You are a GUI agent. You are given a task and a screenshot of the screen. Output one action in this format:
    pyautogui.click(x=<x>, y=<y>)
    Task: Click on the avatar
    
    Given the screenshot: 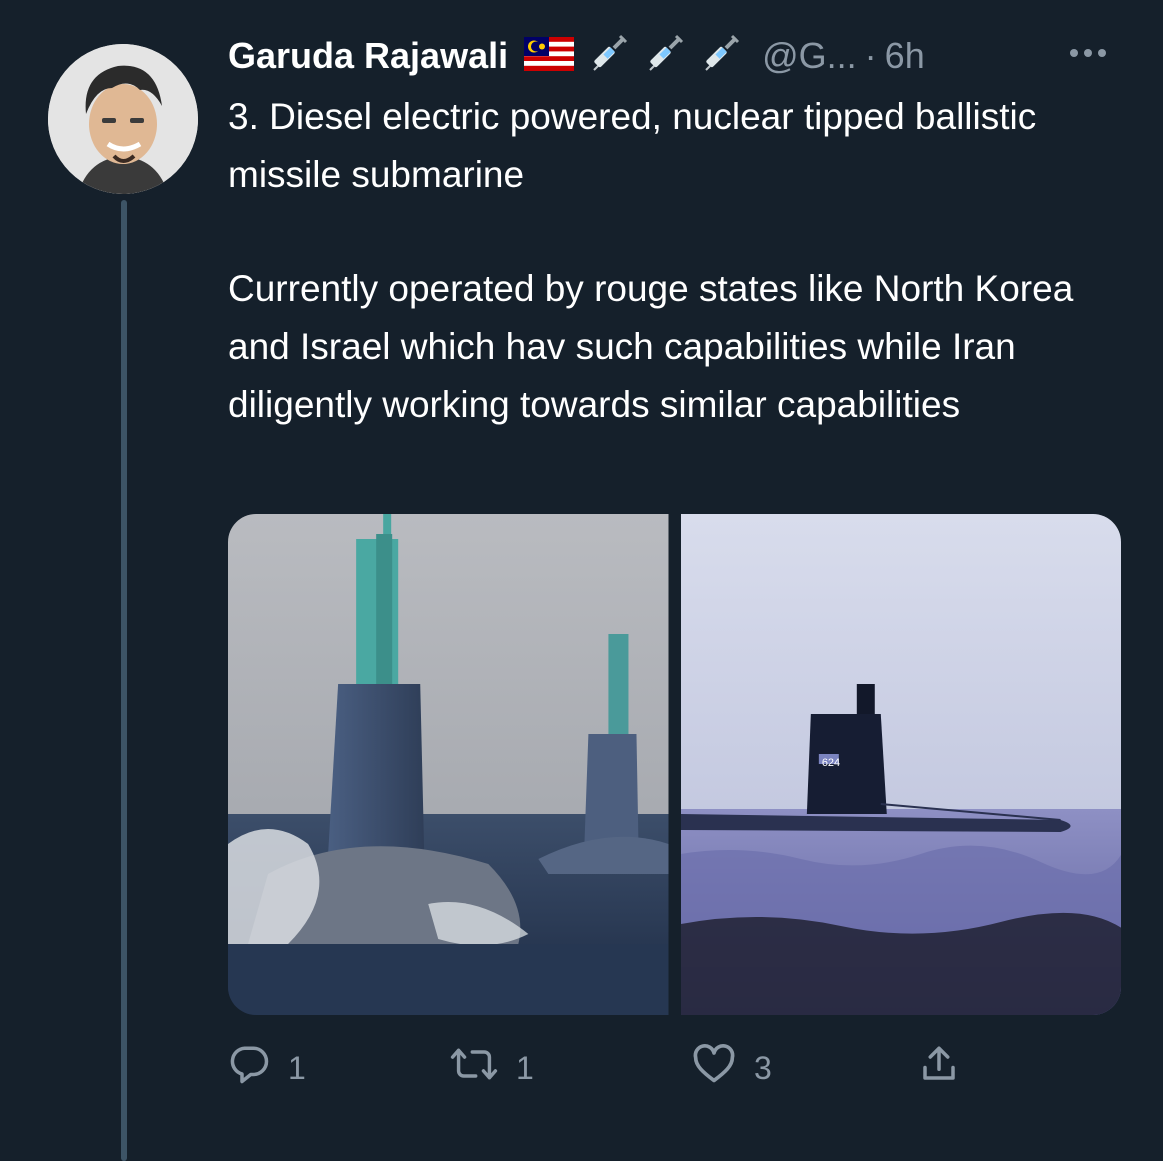 What is the action you would take?
    pyautogui.click(x=123, y=119)
    